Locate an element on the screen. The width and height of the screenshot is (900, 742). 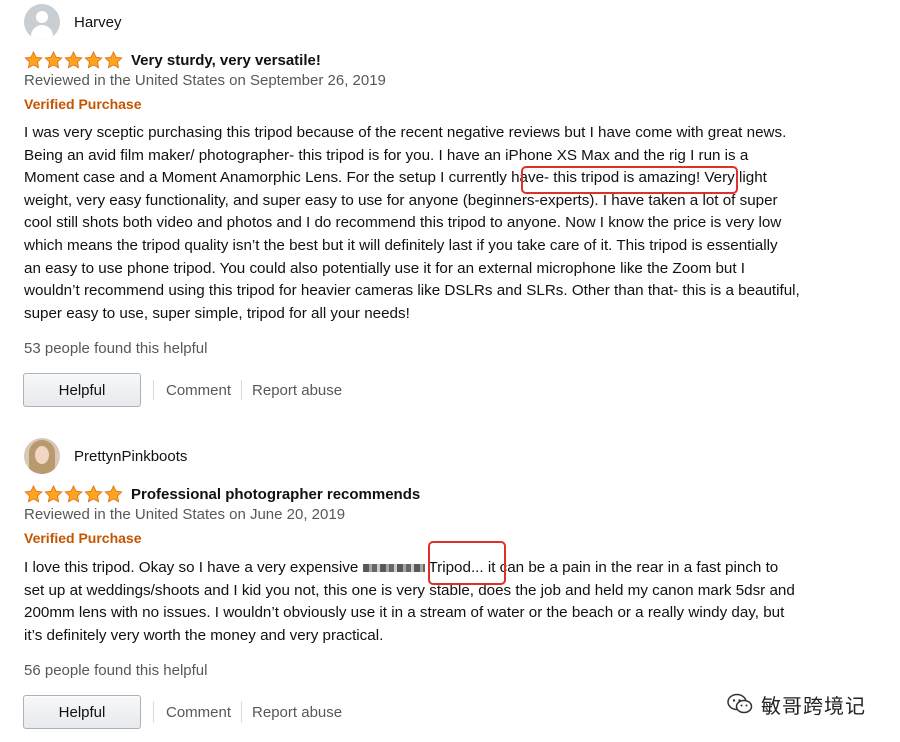
redacted-brand is located at coordinates (393, 567).